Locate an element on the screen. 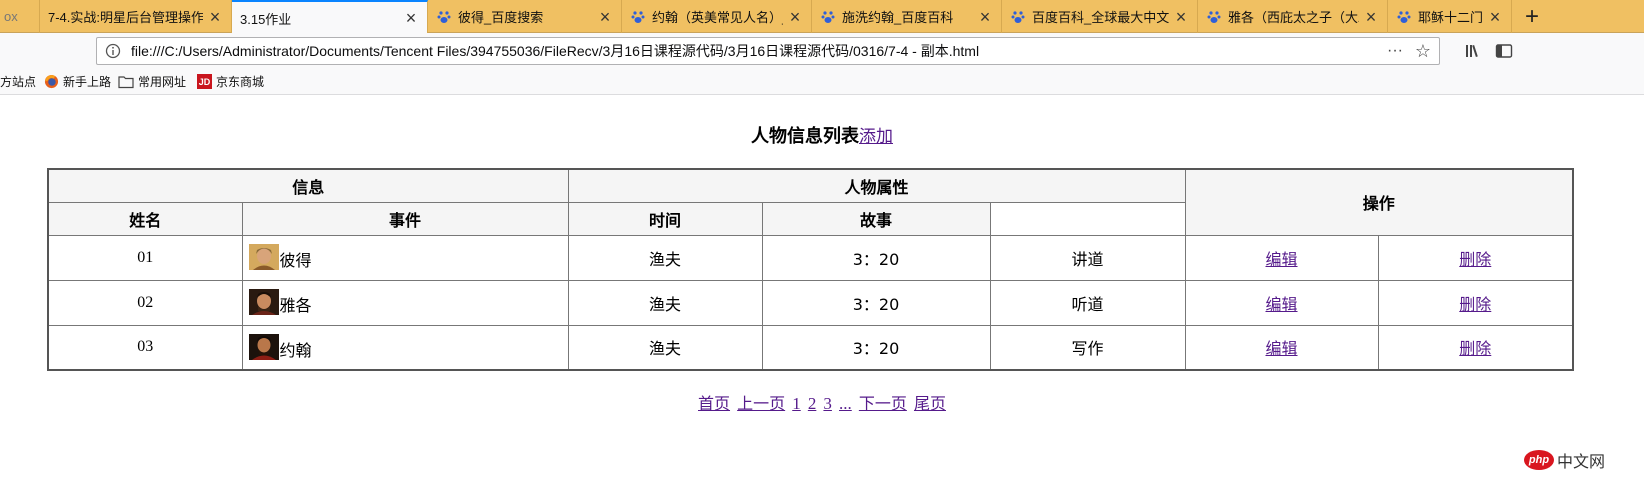  bookmark-label: 新手上路 is located at coordinates (87, 82).